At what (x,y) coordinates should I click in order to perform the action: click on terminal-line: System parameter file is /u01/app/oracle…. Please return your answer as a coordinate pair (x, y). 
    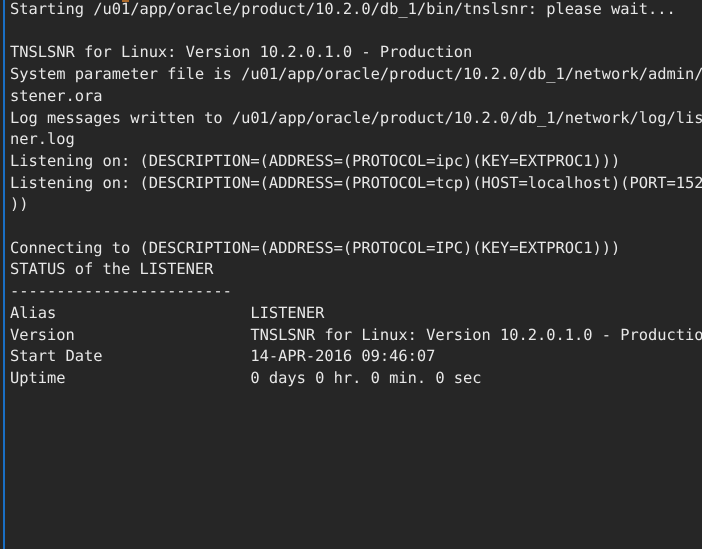
    Looking at the image, I should click on (356, 74).